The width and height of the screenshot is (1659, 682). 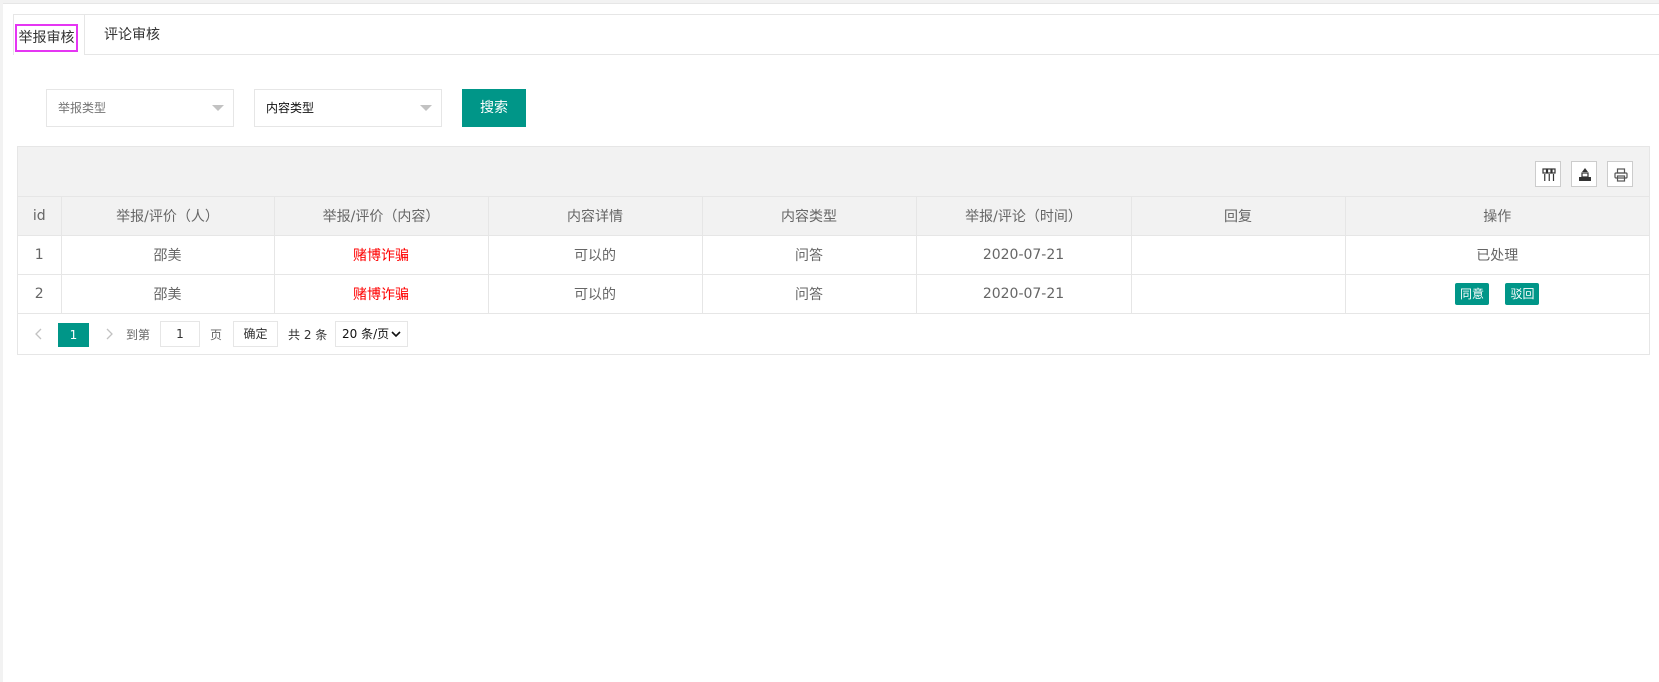 I want to click on goto-label: 到第, so click(x=138, y=335).